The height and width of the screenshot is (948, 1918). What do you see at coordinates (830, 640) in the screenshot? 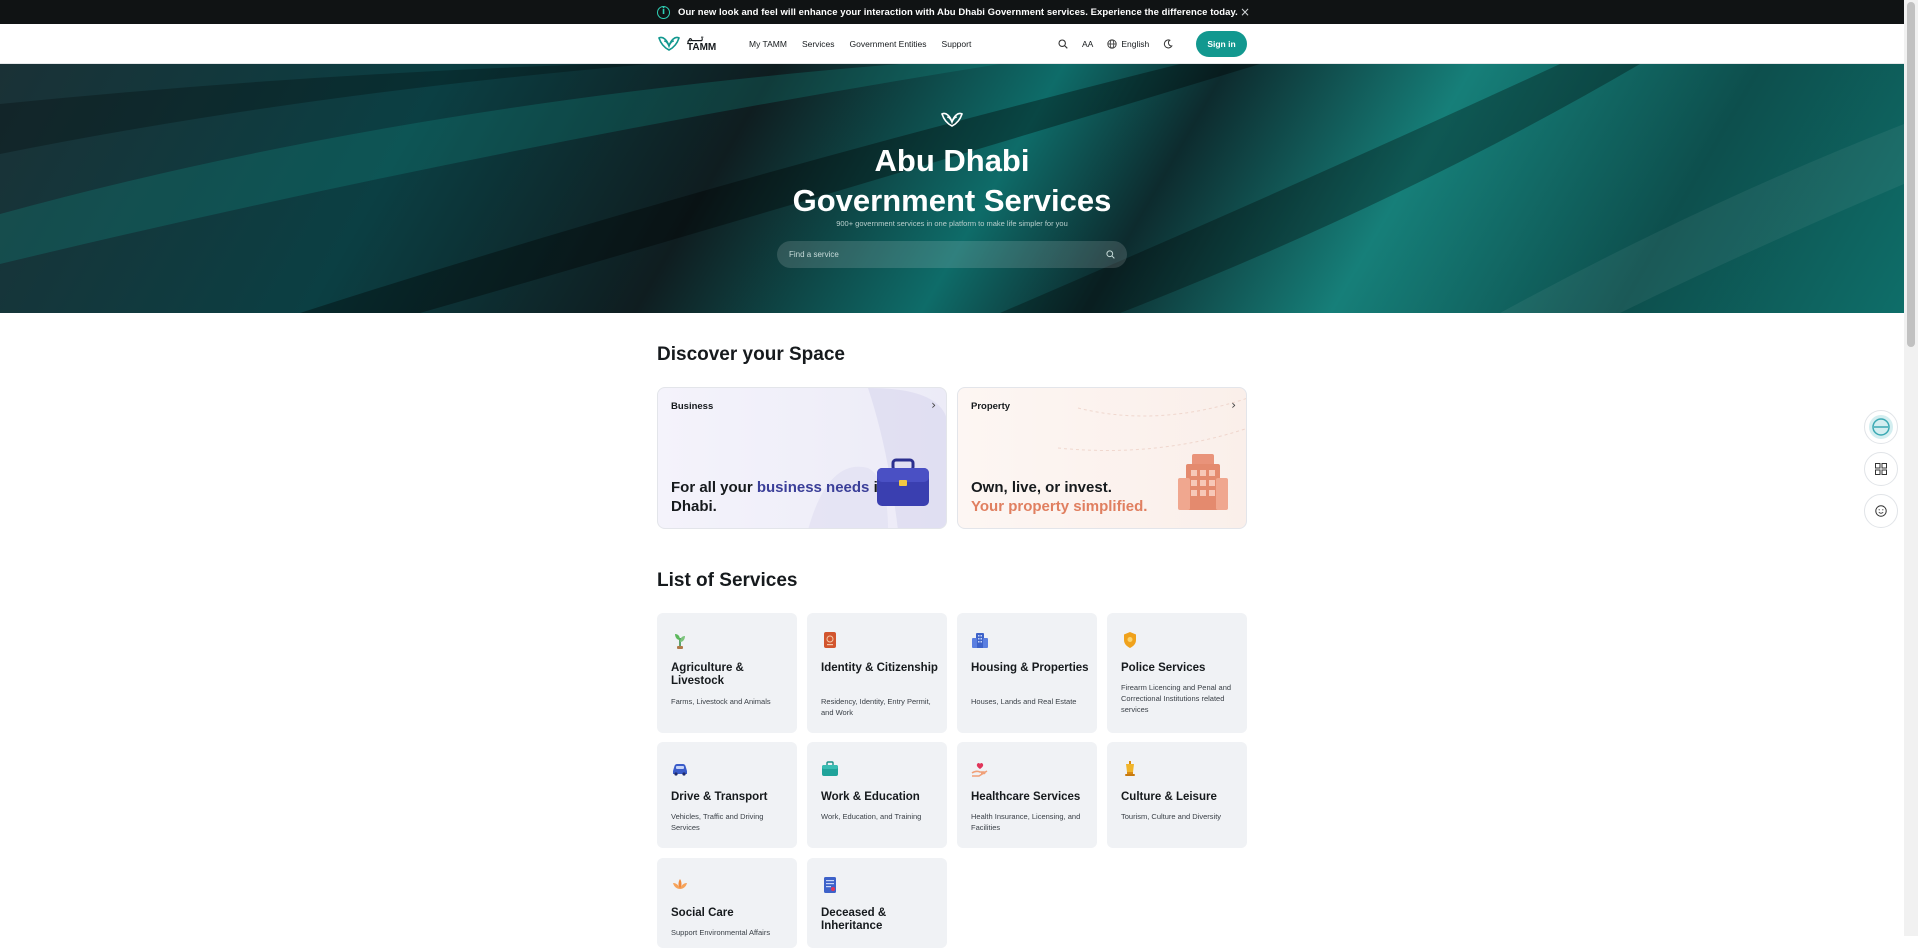
I see `passport-icon` at bounding box center [830, 640].